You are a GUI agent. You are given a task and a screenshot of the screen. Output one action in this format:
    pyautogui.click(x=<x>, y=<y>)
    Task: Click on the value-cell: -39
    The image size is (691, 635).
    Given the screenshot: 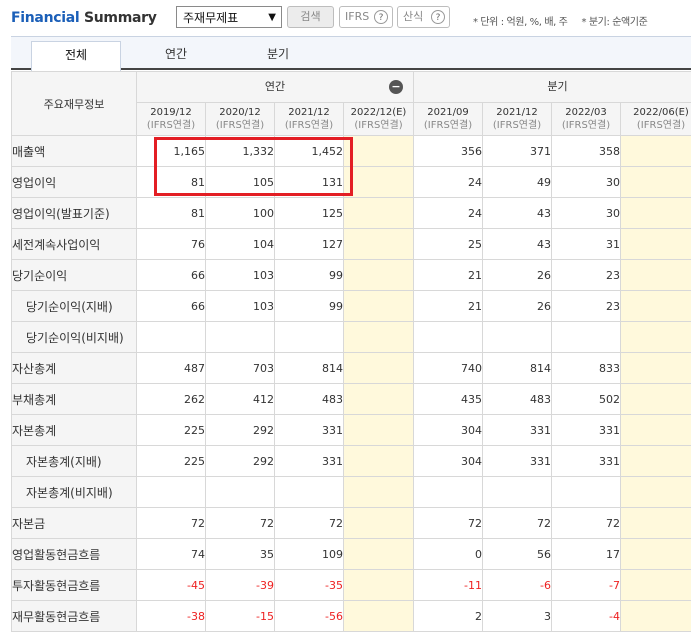 What is the action you would take?
    pyautogui.click(x=240, y=585)
    